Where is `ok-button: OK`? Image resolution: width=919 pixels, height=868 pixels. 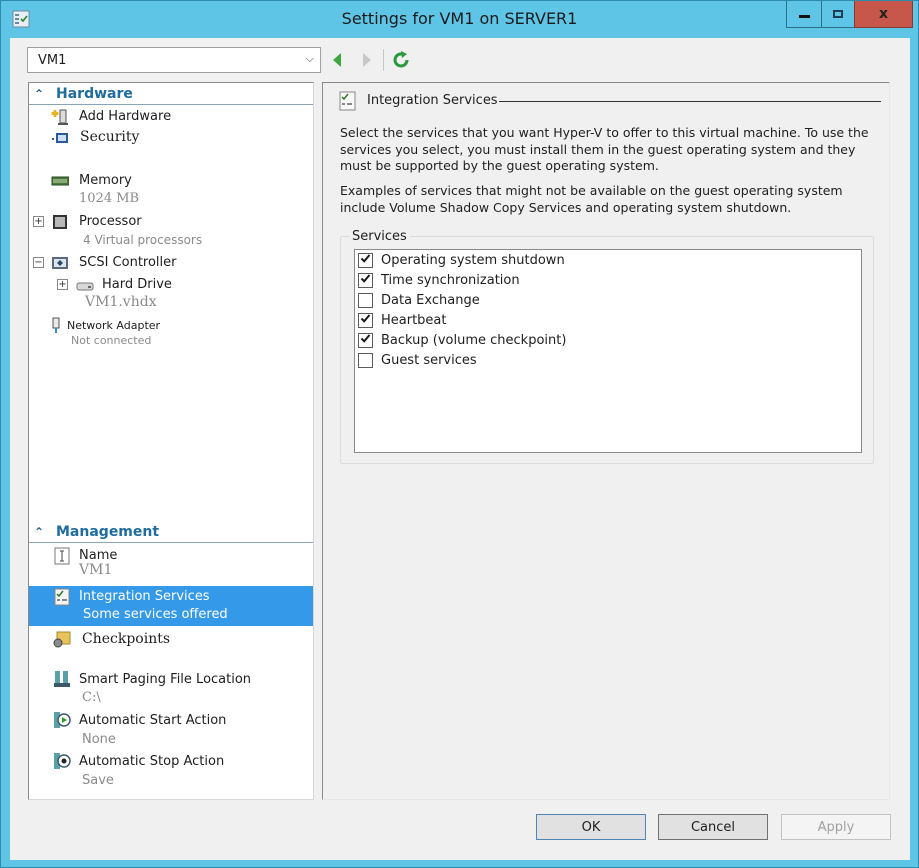 ok-button: OK is located at coordinates (591, 827).